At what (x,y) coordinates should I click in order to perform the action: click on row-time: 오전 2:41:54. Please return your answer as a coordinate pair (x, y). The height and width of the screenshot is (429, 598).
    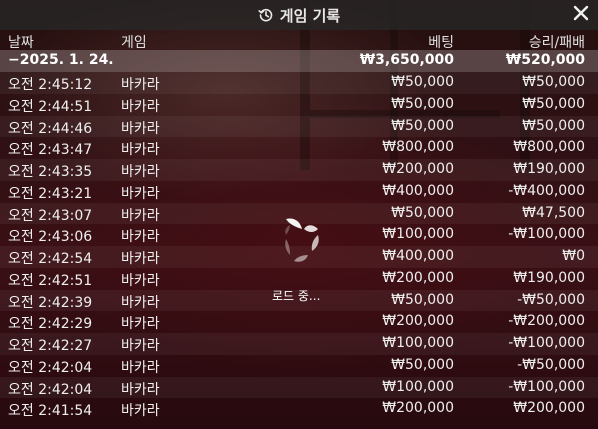
    Looking at the image, I should click on (50, 411).